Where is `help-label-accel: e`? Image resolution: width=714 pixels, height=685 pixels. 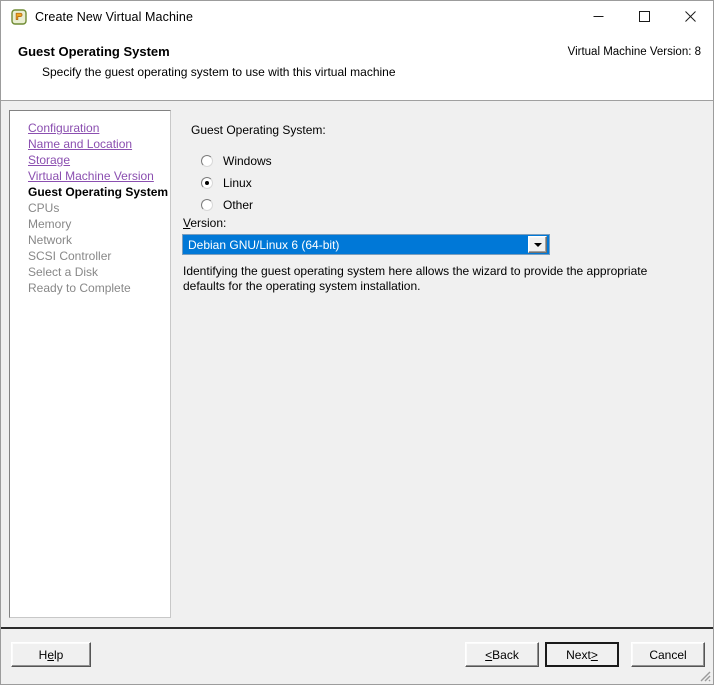
help-label-accel: e is located at coordinates (50, 654).